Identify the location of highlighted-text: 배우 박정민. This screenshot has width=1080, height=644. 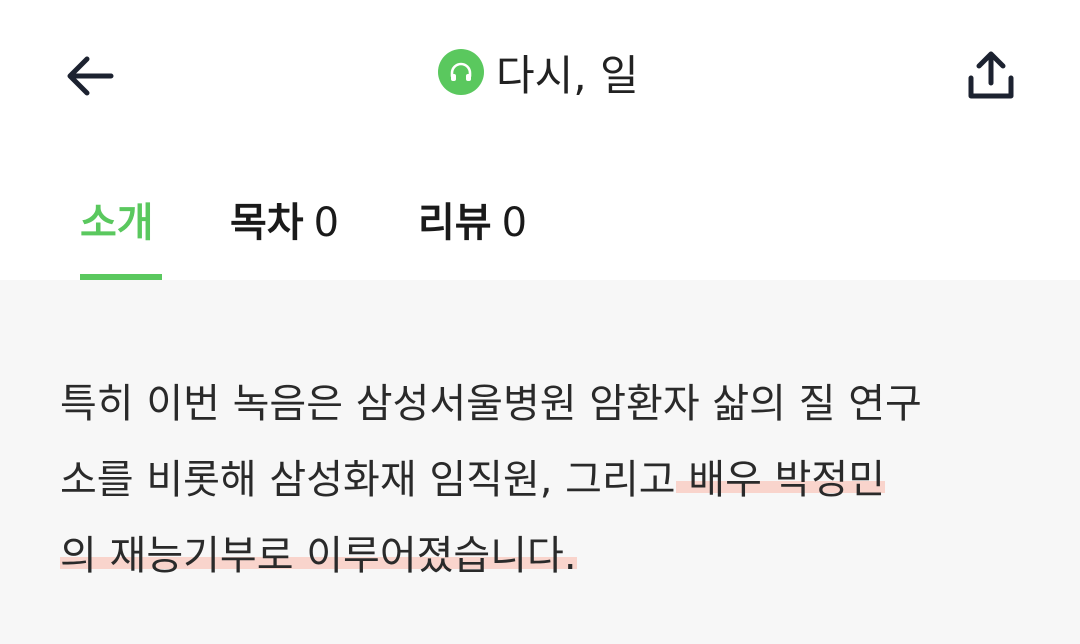
(780, 480).